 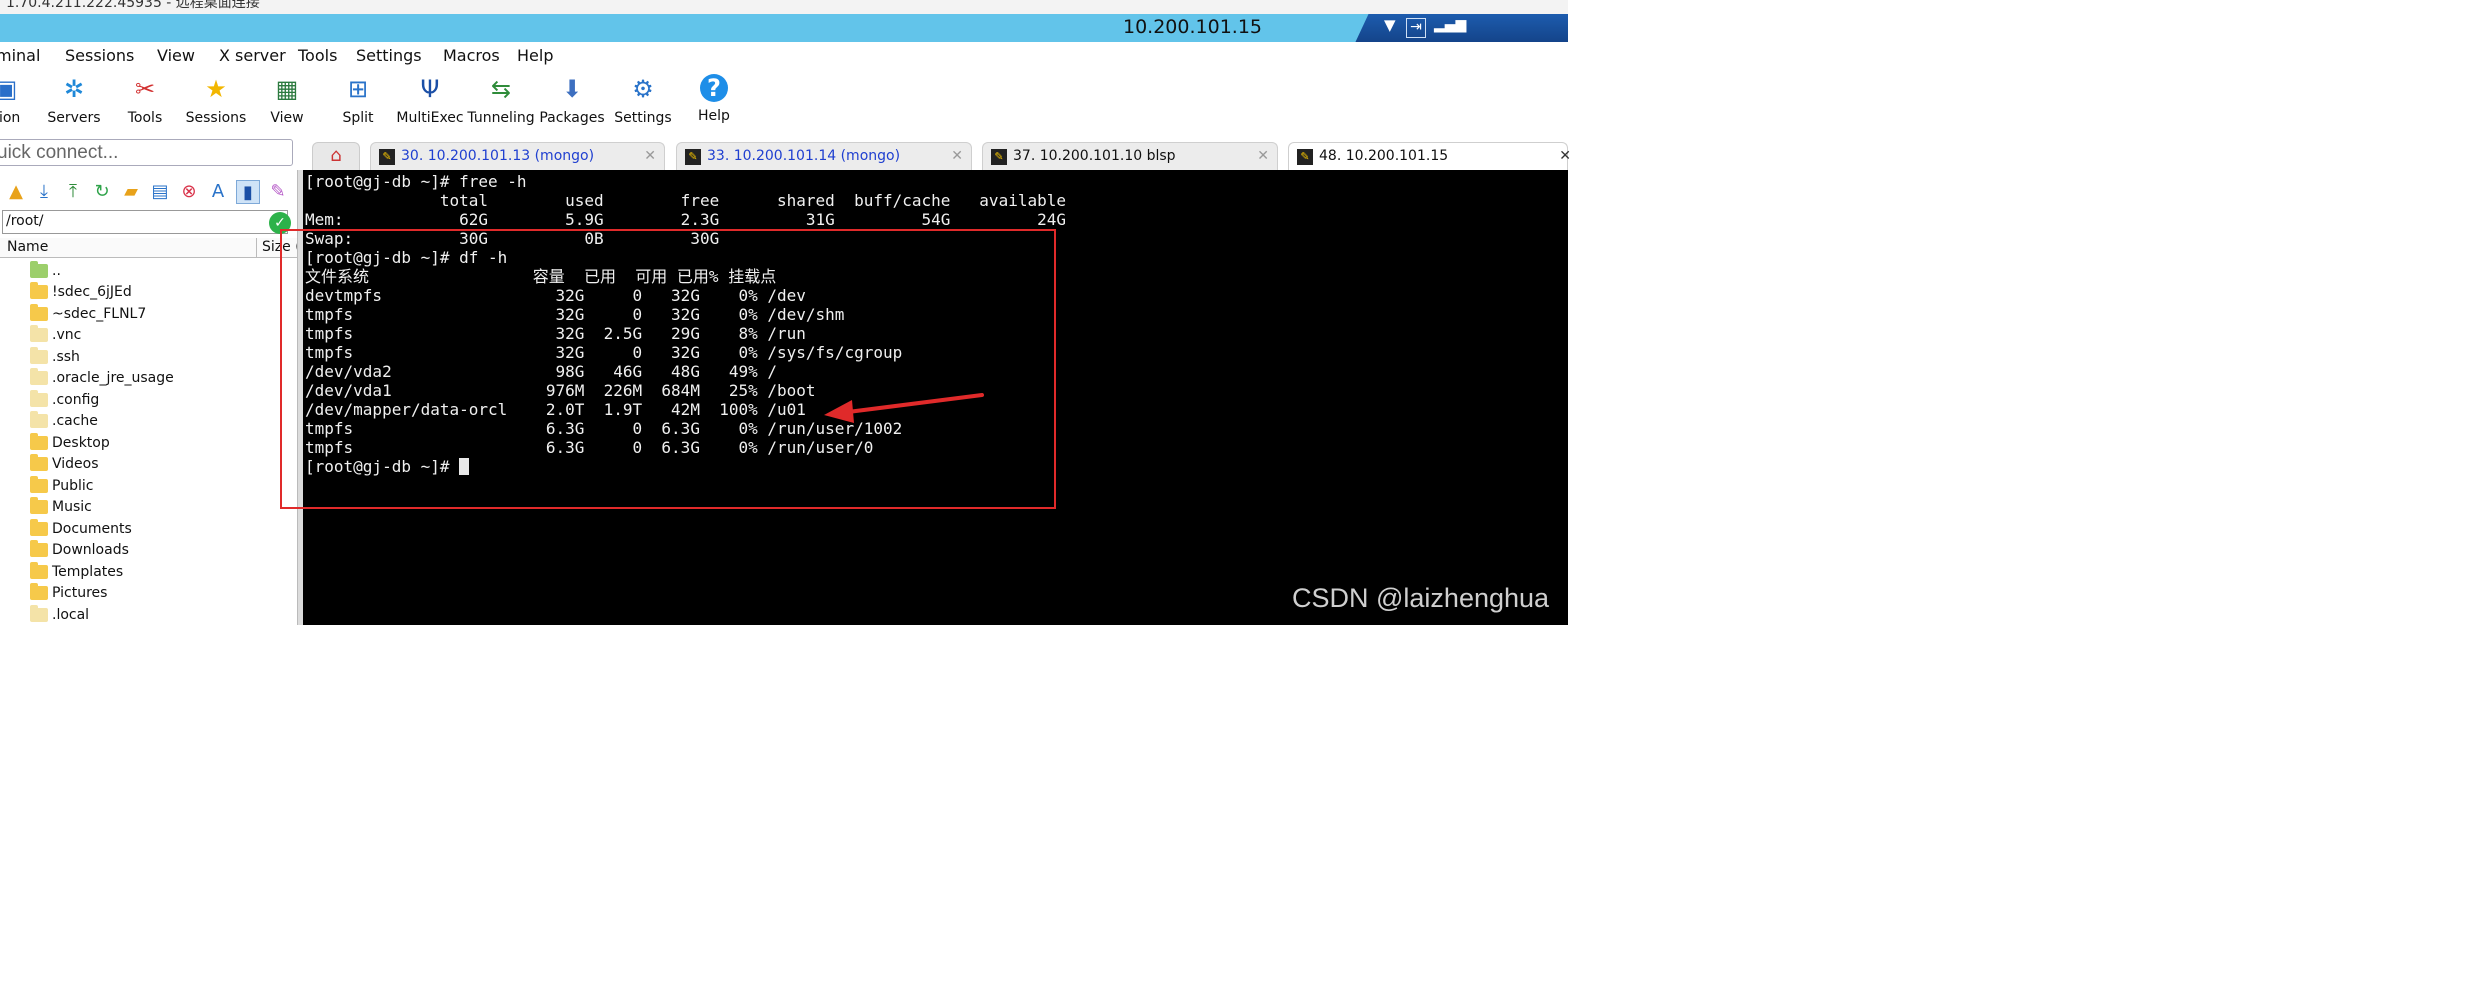 What do you see at coordinates (218, 192) in the screenshot?
I see `rename-icon: A` at bounding box center [218, 192].